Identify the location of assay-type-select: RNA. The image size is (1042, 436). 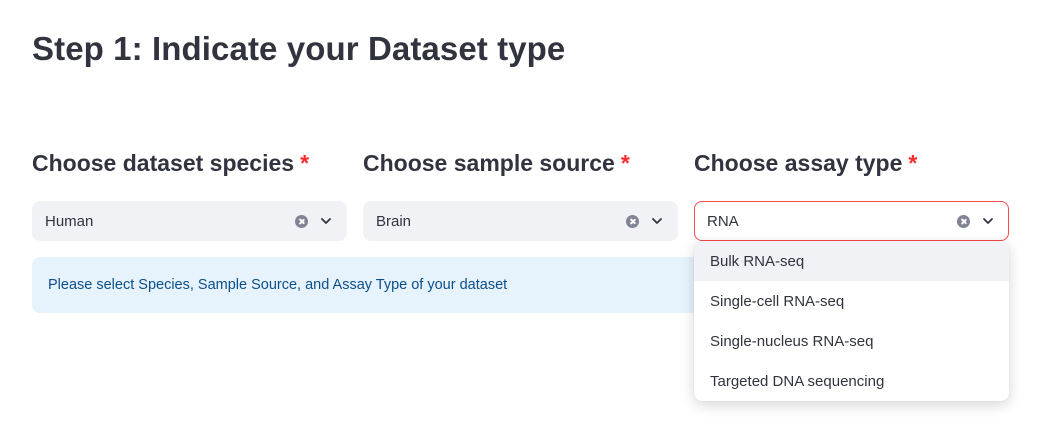
(851, 221).